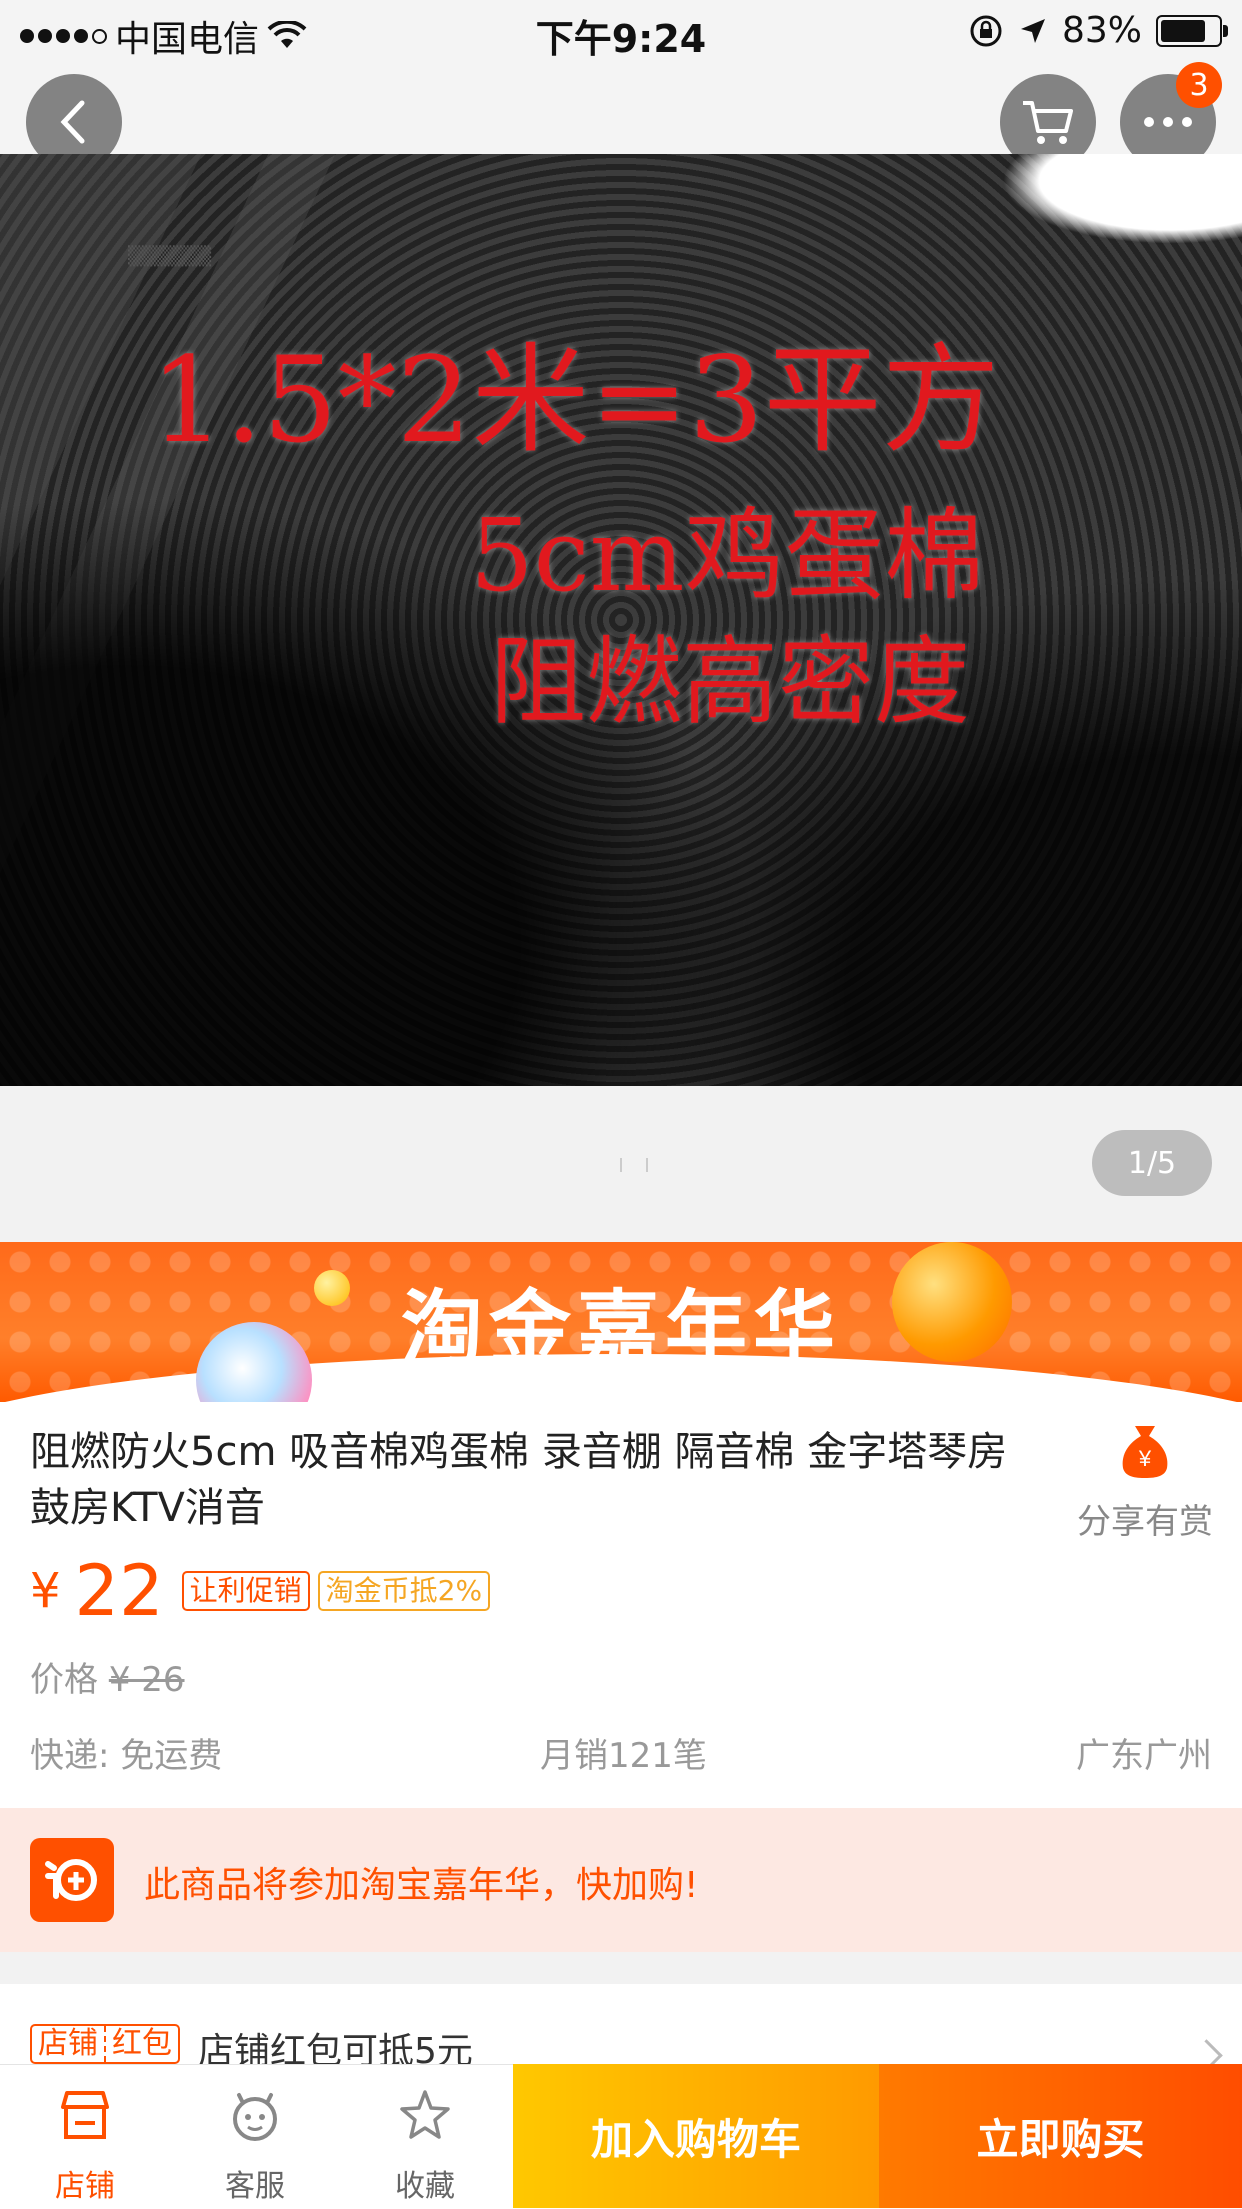 The height and width of the screenshot is (2209, 1242). Describe the element at coordinates (1032, 30) in the screenshot. I see `location-arrow-icon` at that location.